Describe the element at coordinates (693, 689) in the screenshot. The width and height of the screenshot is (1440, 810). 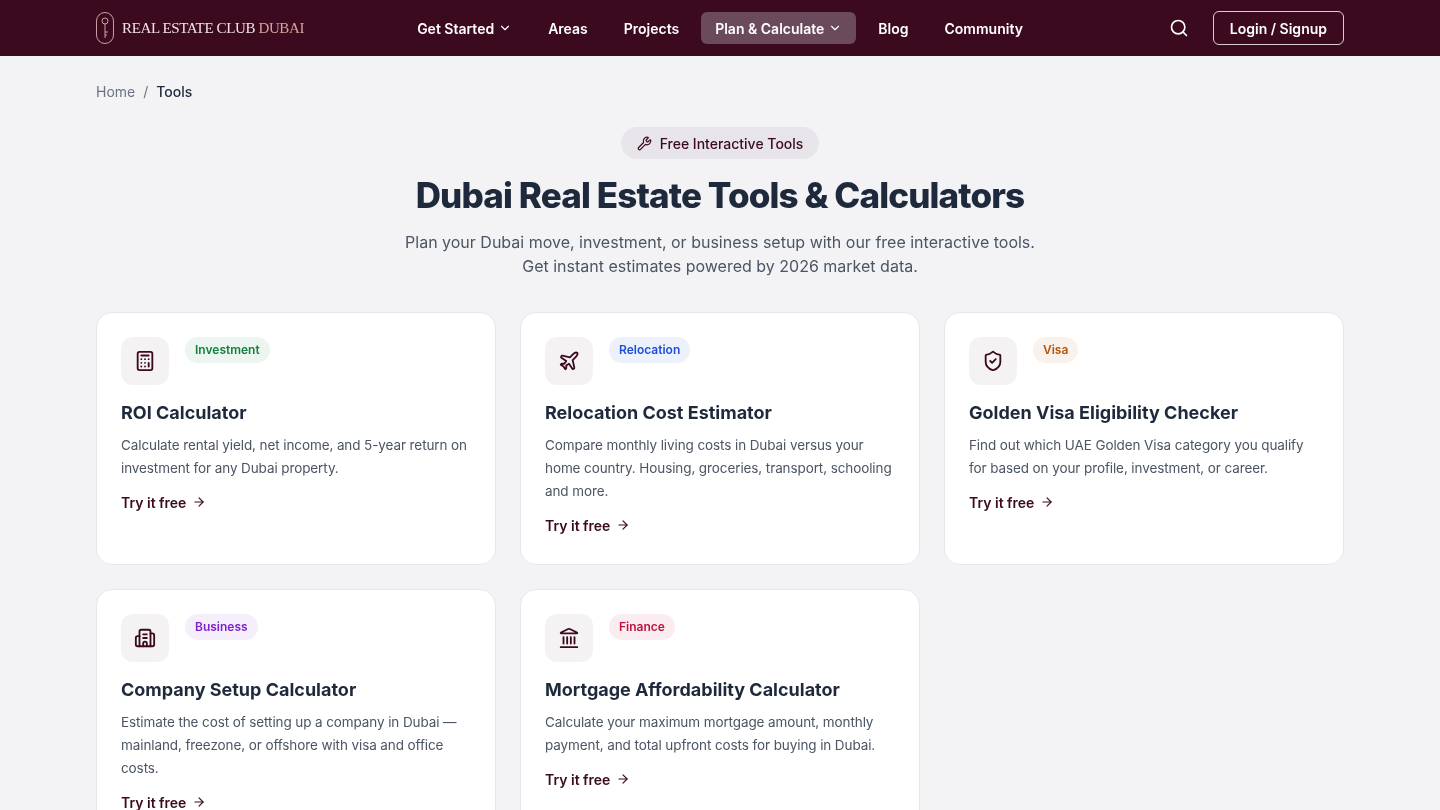
I see `card-title: Mortgage Affordability Calculator` at that location.